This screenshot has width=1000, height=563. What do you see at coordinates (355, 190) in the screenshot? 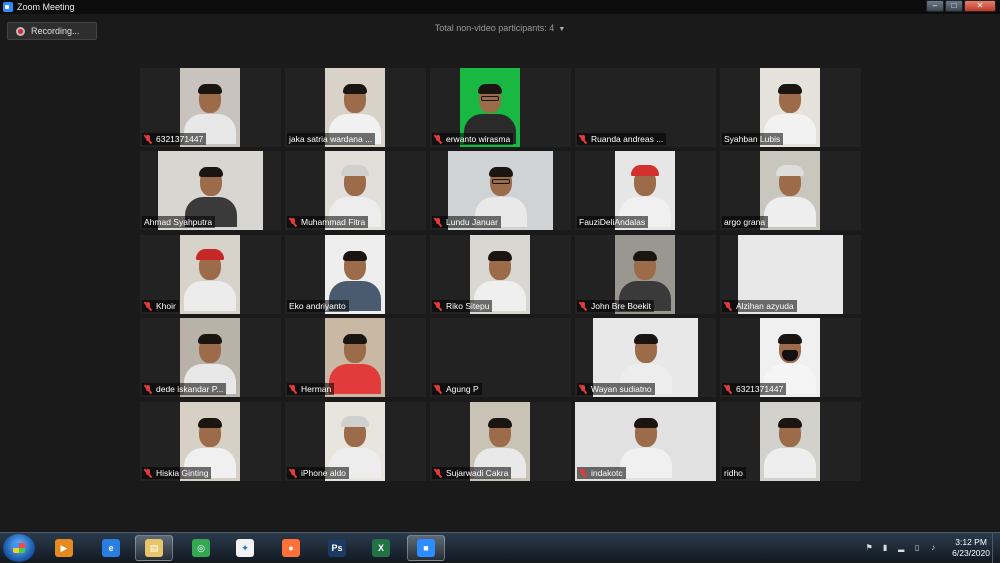
I see `participant-tile: Muhammad Fitra` at bounding box center [355, 190].